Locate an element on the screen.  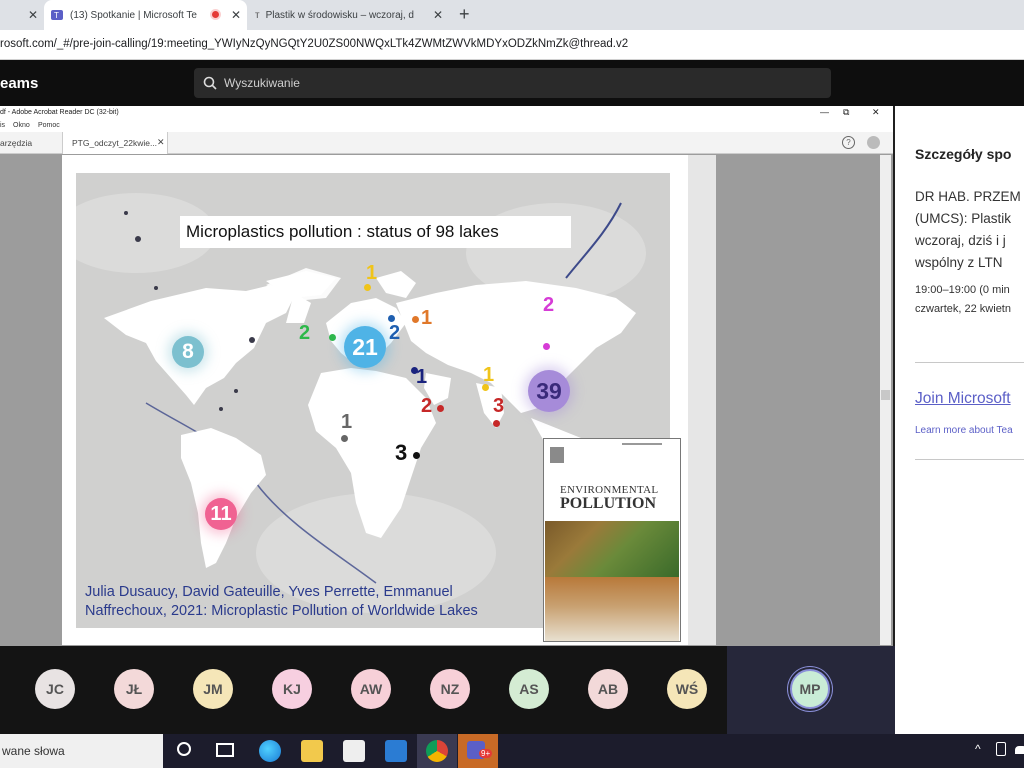
minimize-icon: — is located at coordinates (824, 112).